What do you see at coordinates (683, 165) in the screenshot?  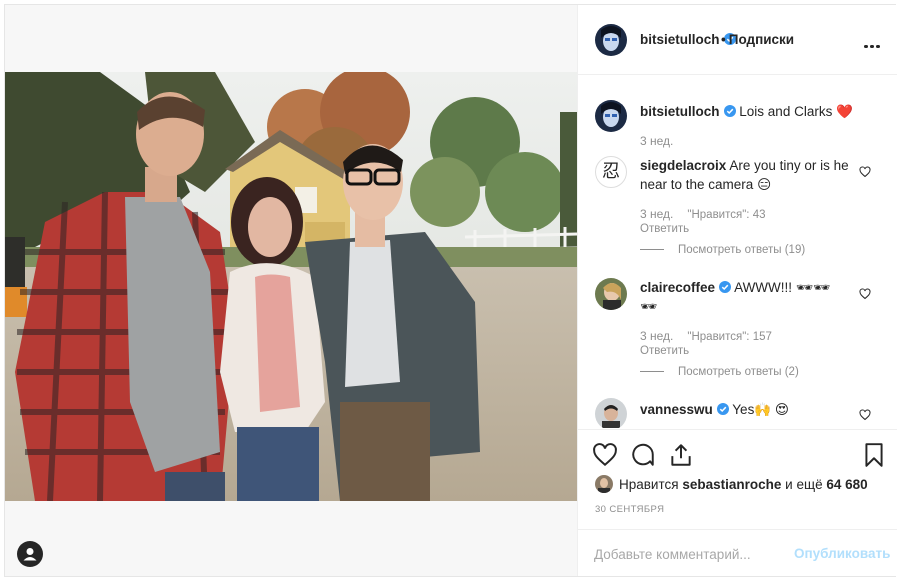 I see `comment-username: siegdelacroix` at bounding box center [683, 165].